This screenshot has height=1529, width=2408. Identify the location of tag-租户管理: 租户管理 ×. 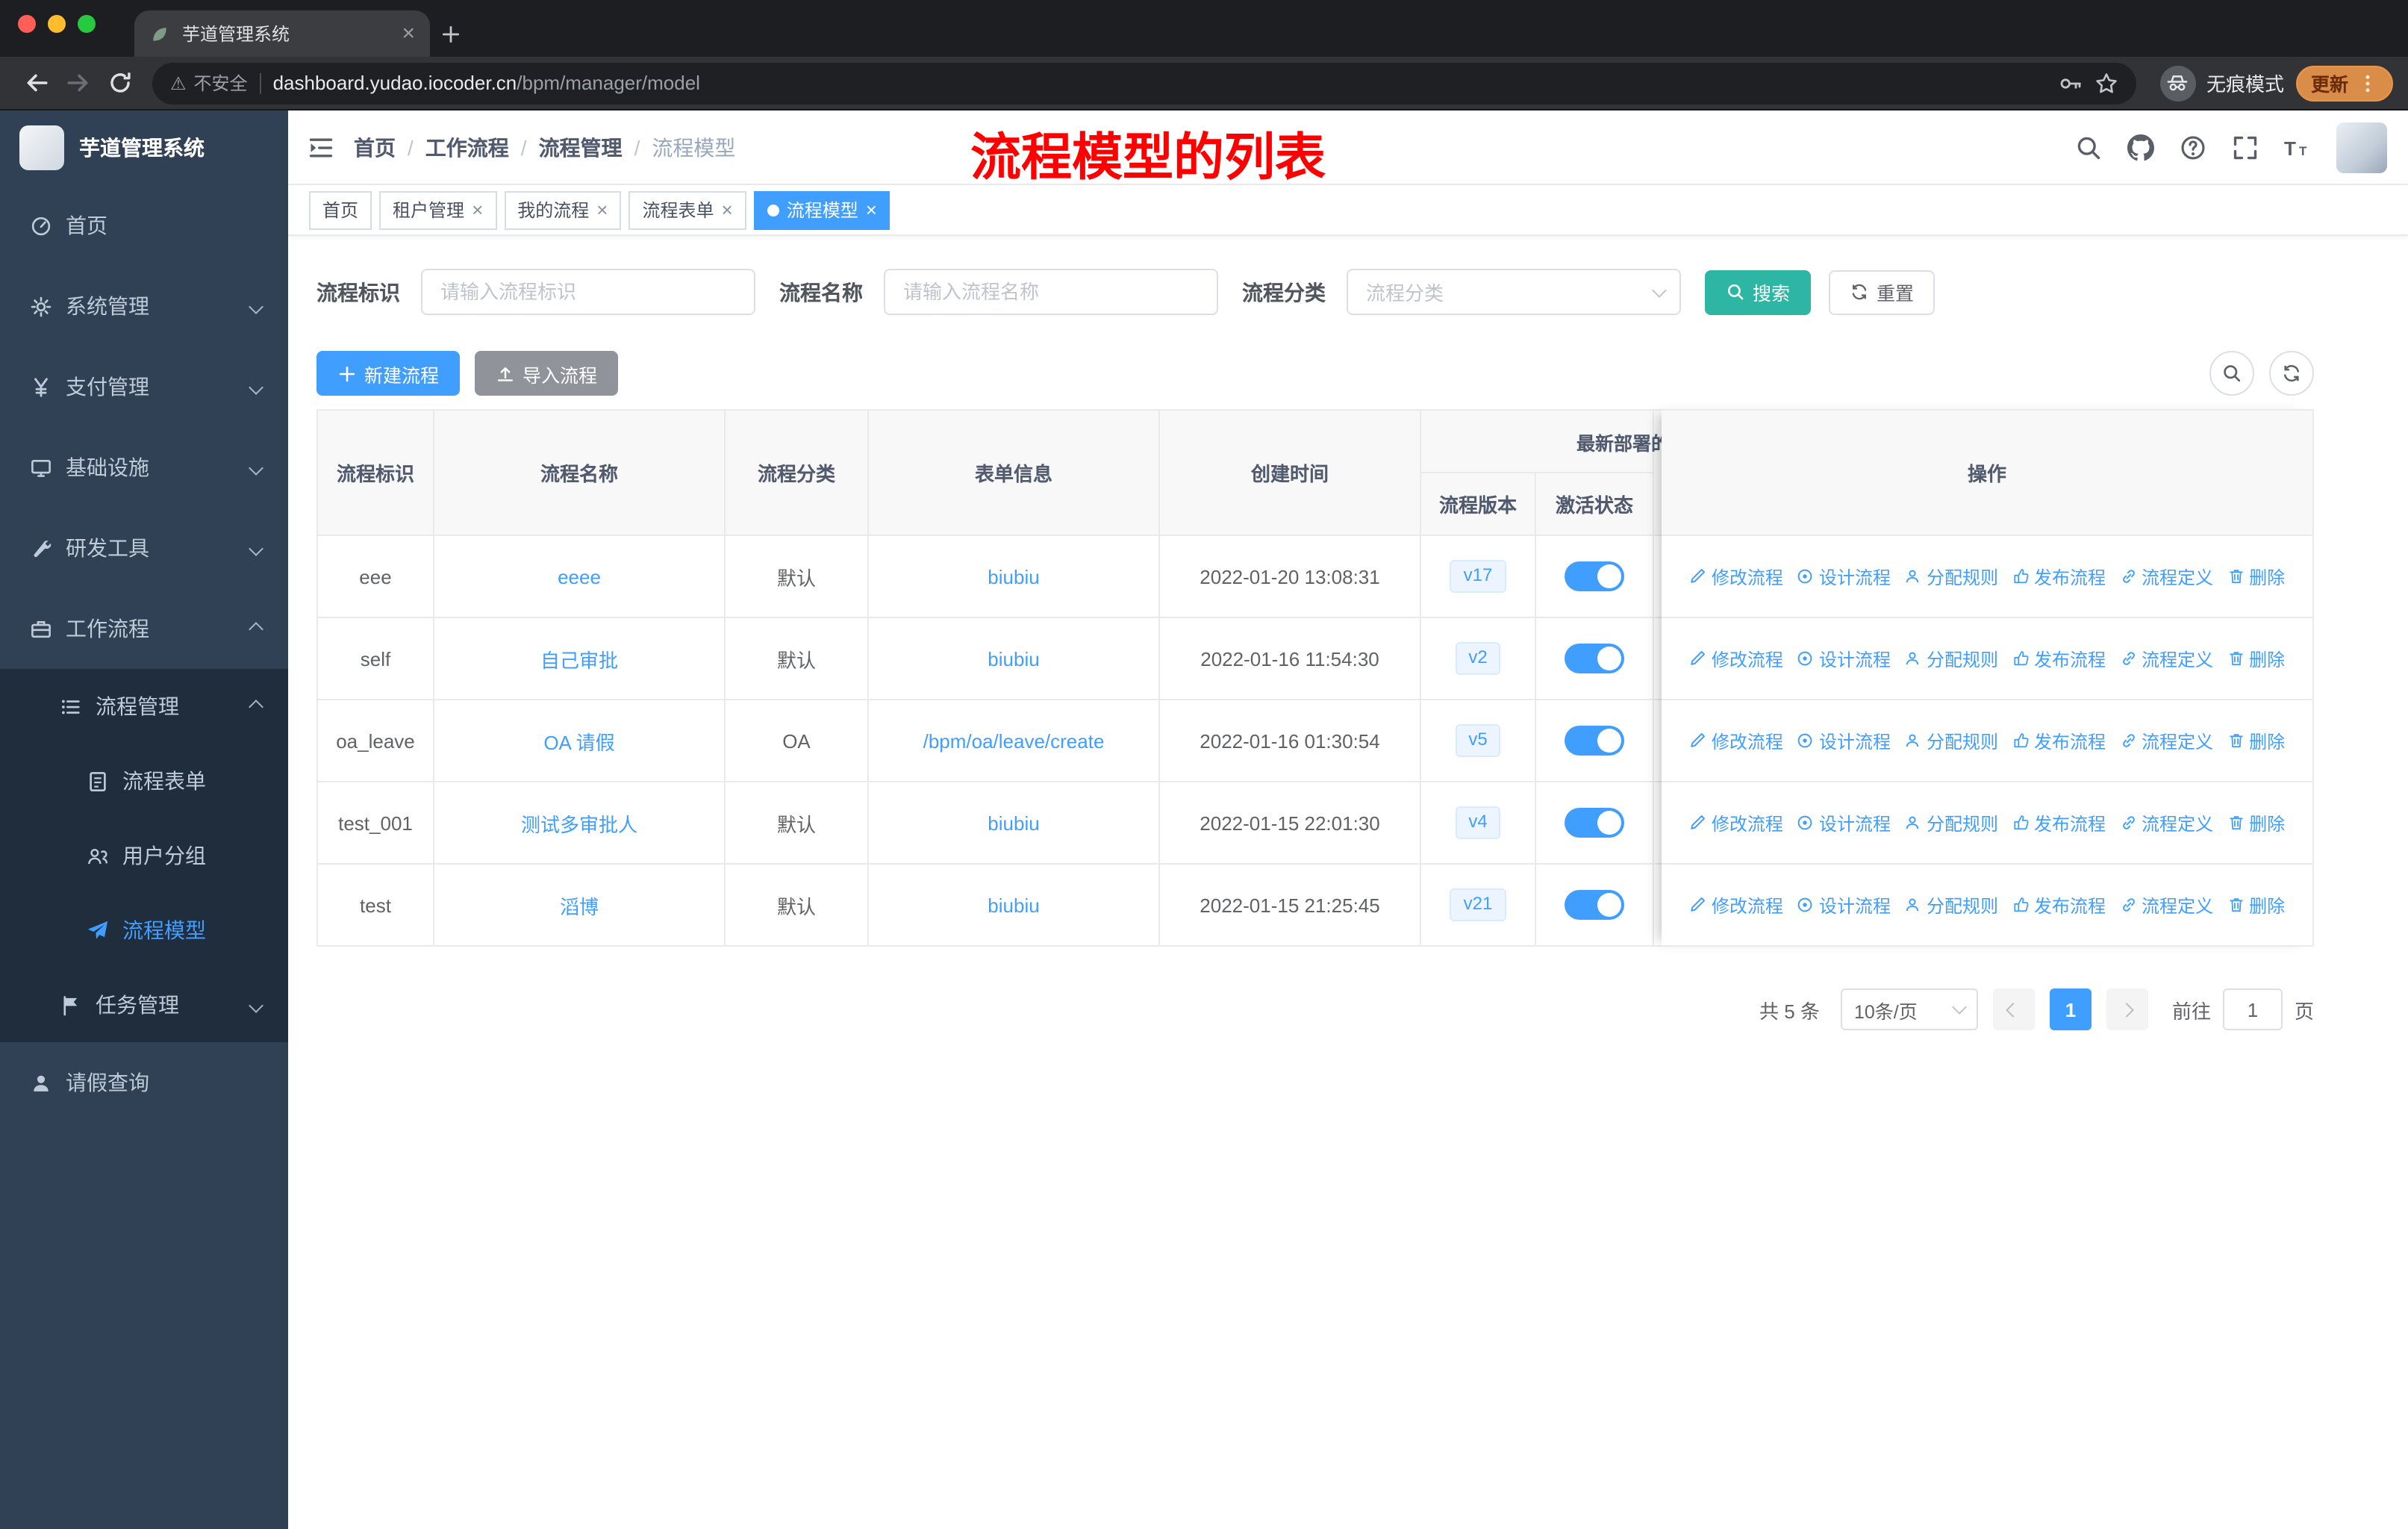
(438, 209).